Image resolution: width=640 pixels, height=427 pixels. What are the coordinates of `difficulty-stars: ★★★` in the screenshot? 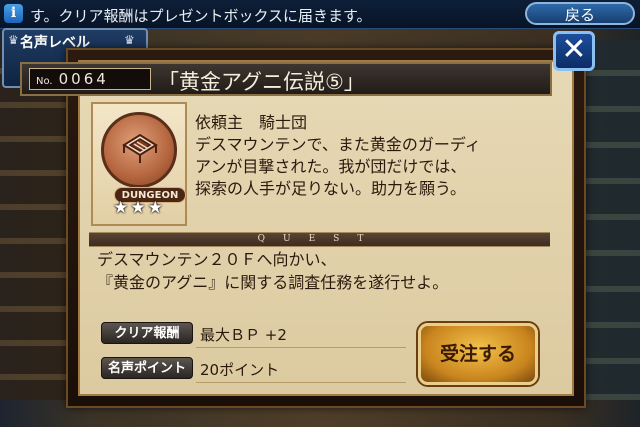 It's located at (139, 208).